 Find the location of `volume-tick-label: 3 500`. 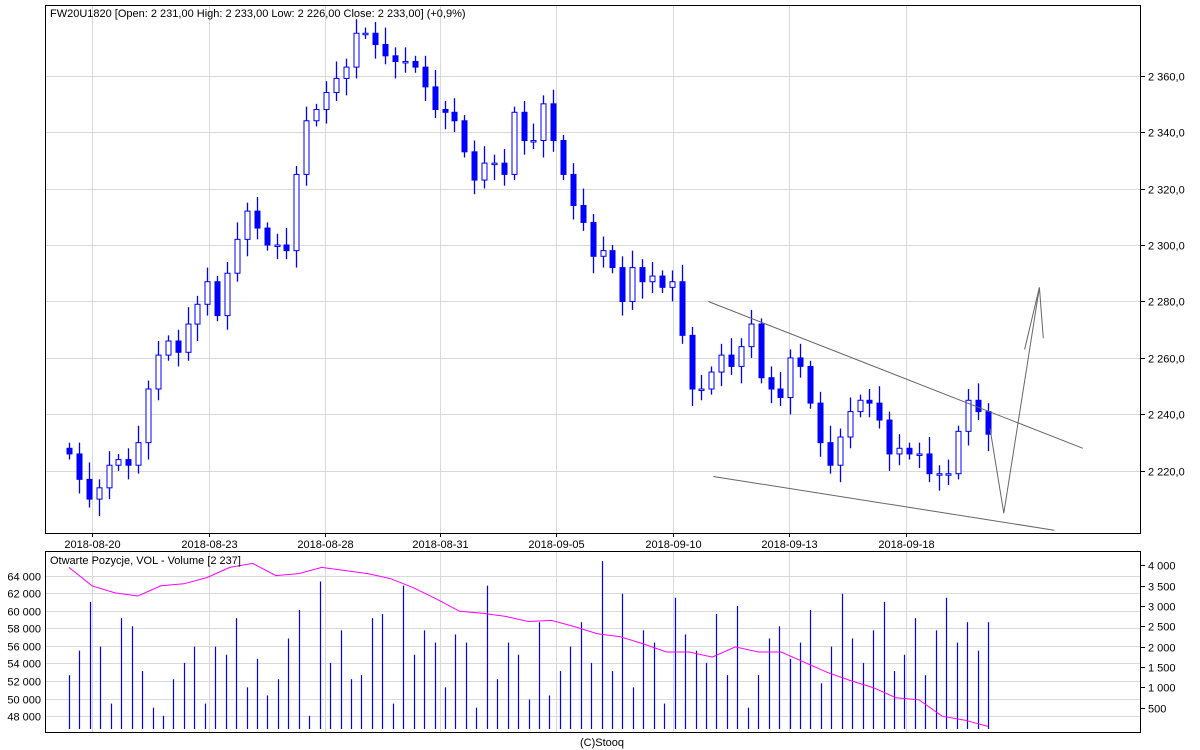

volume-tick-label: 3 500 is located at coordinates (1162, 588).